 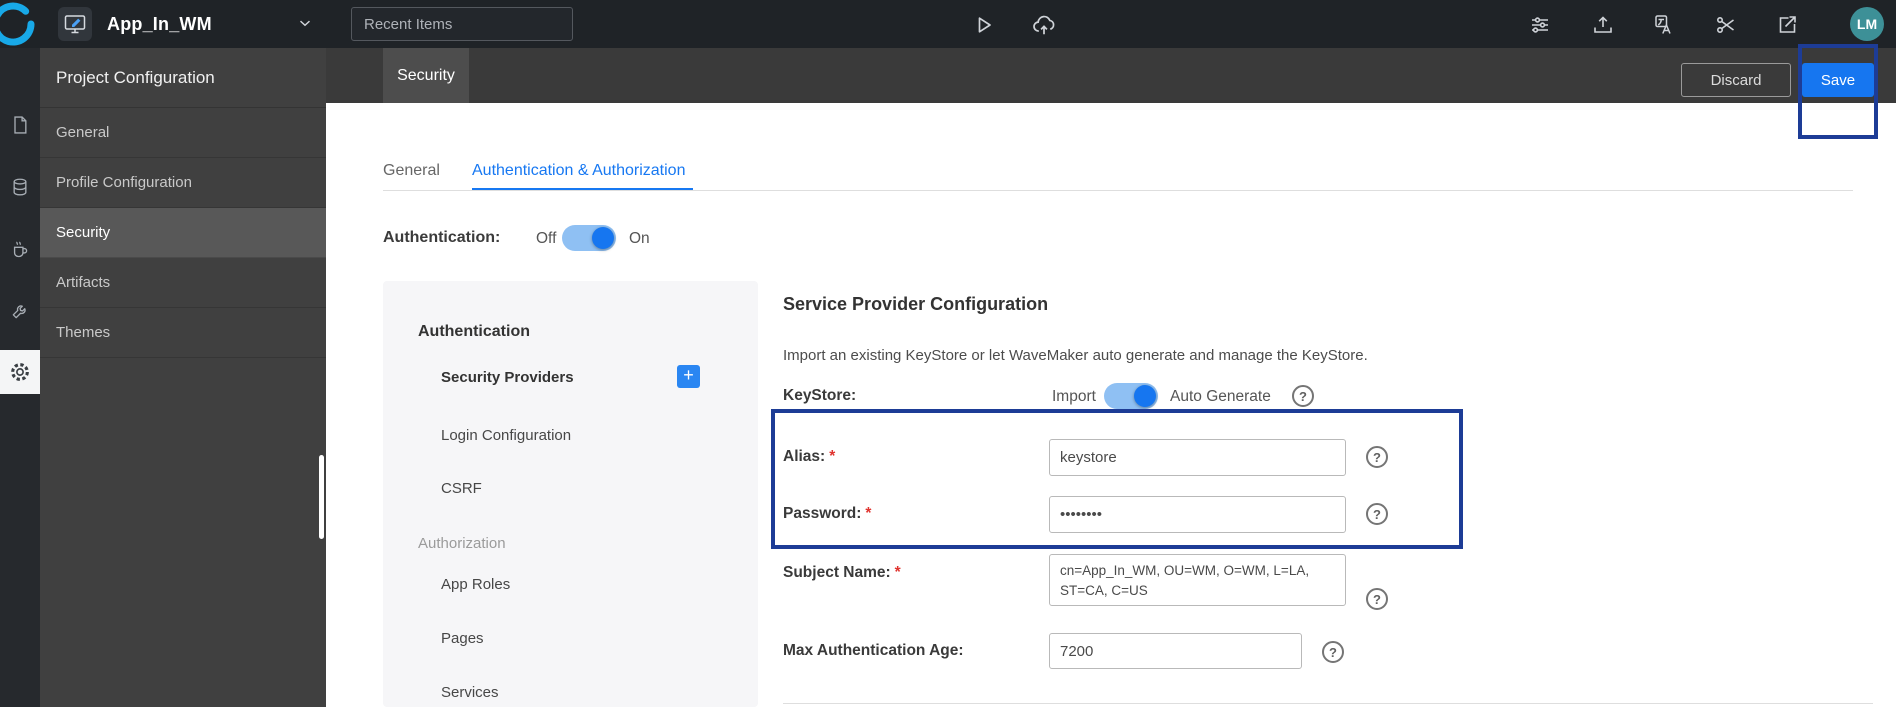 What do you see at coordinates (827, 513) in the screenshot?
I see `password-label: Password: *` at bounding box center [827, 513].